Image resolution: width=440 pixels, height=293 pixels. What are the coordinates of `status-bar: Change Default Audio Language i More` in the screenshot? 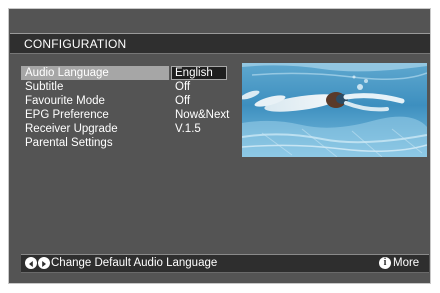 It's located at (225, 263).